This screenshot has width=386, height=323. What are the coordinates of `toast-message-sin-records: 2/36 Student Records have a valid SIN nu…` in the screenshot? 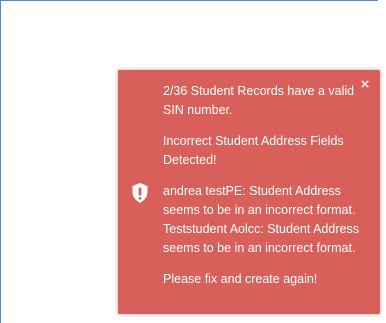 It's located at (259, 100).